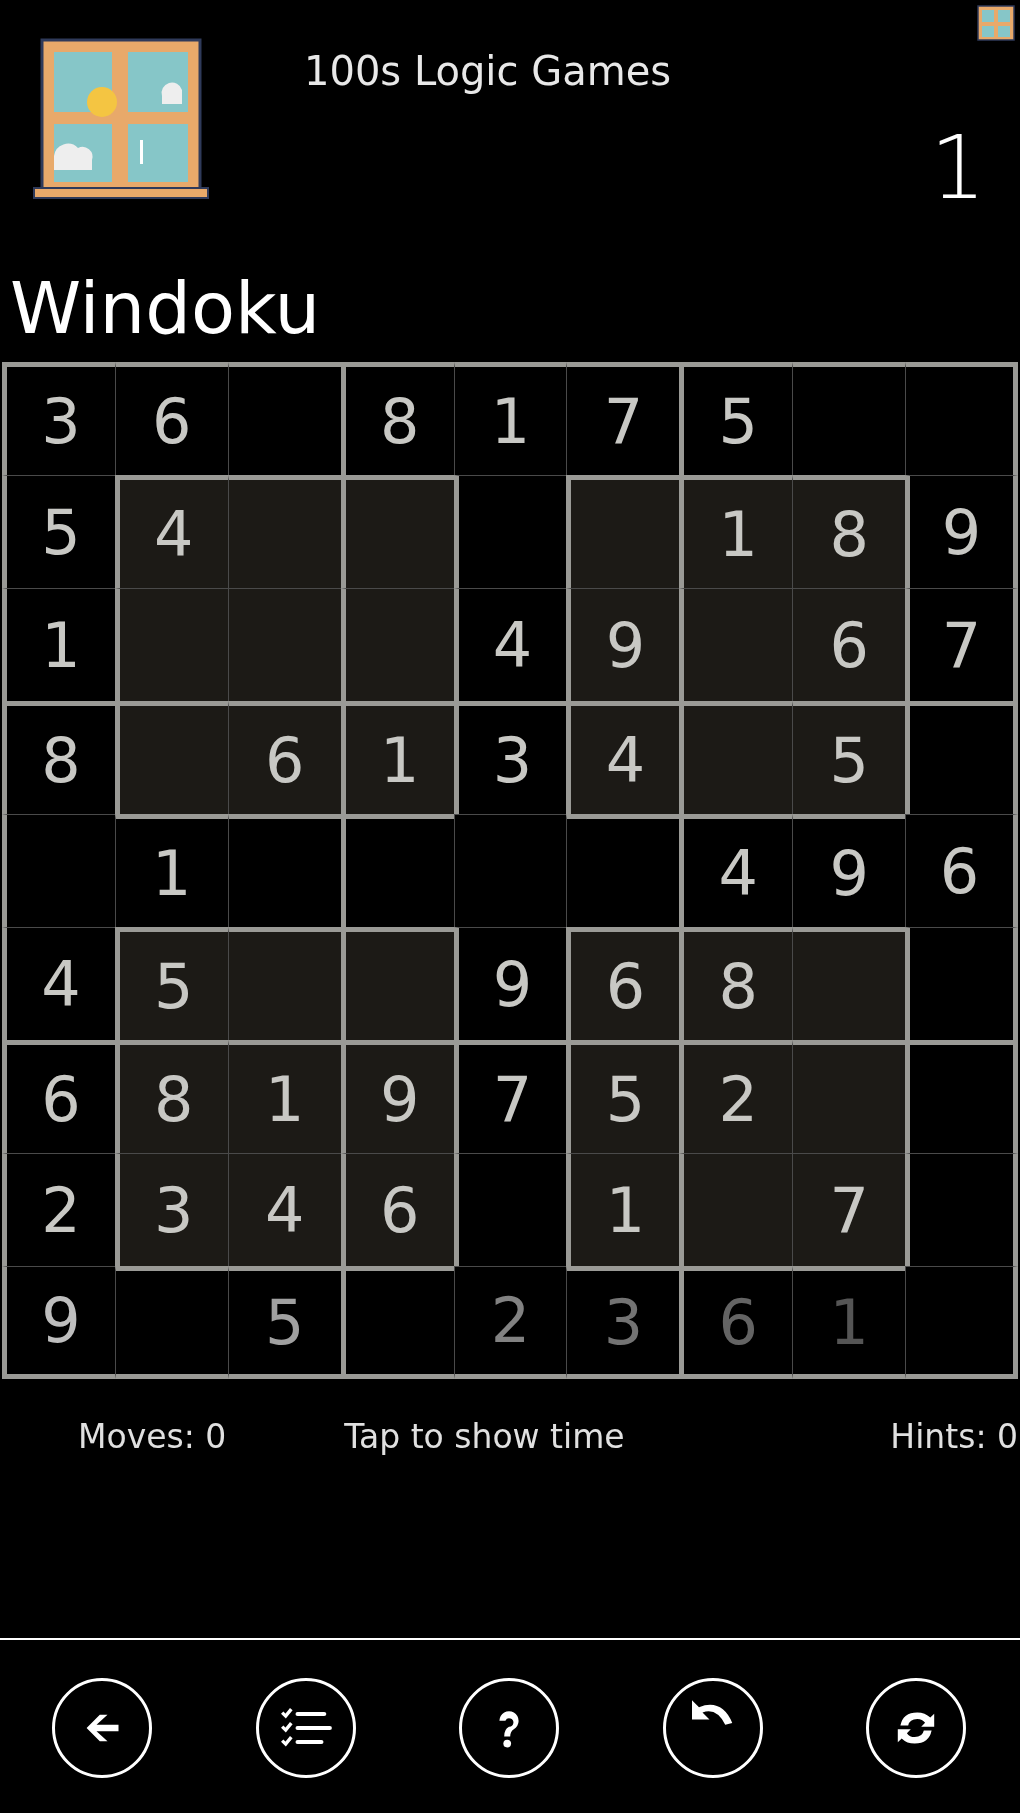 The width and height of the screenshot is (1020, 1813). Describe the element at coordinates (488, 71) in the screenshot. I see `app-title: 100s Logic Games` at that location.